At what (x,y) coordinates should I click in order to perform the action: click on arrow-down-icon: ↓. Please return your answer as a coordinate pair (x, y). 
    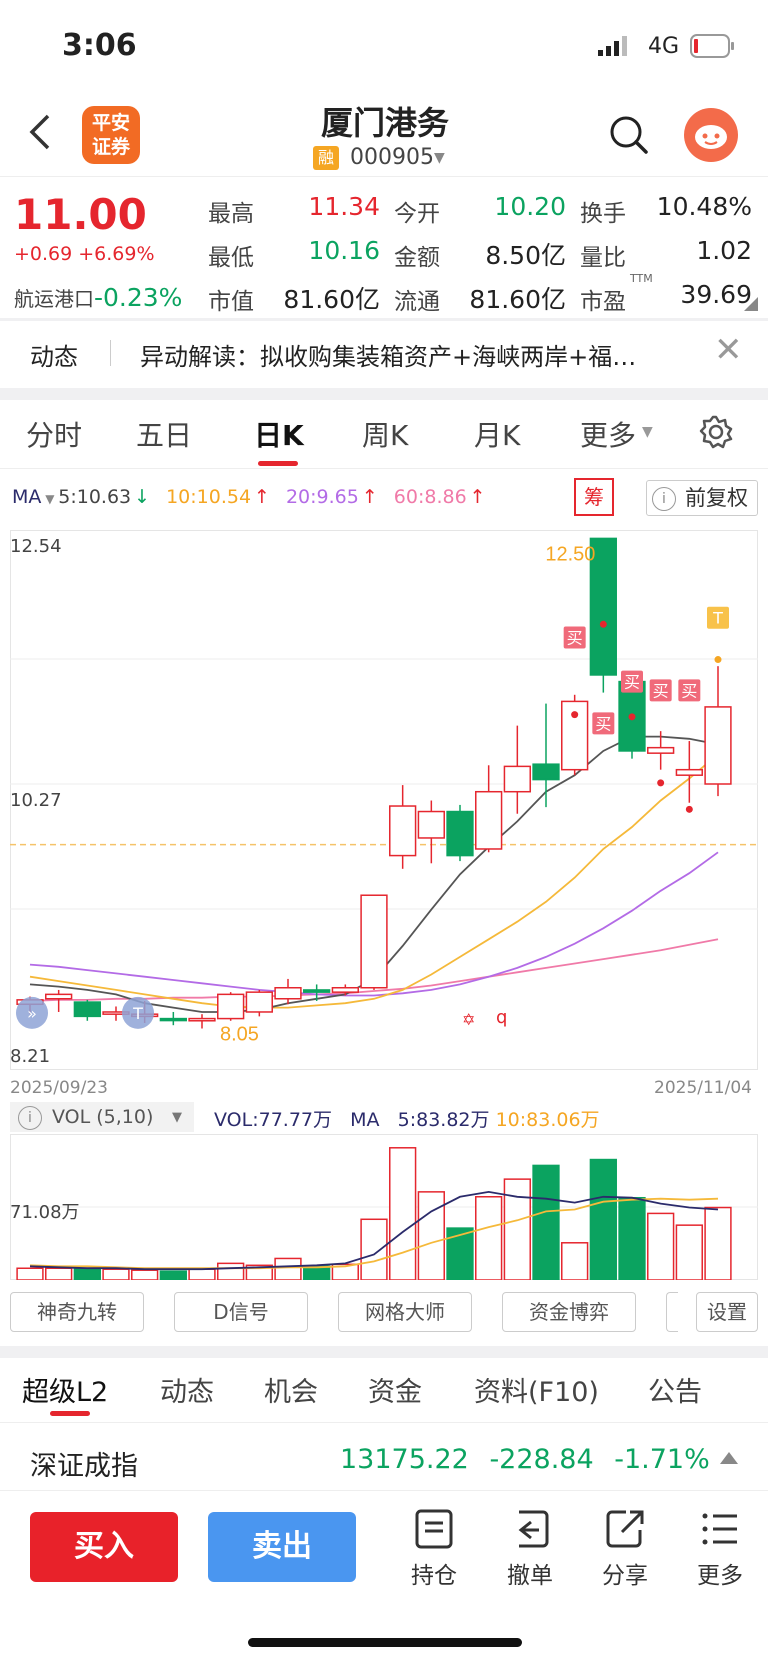
    Looking at the image, I should click on (142, 497).